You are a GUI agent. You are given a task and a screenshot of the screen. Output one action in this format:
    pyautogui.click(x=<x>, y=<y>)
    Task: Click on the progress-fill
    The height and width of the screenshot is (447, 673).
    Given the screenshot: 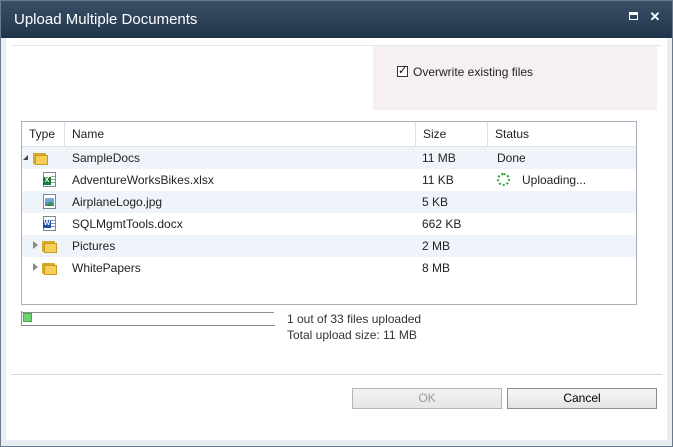 What is the action you would take?
    pyautogui.click(x=27, y=317)
    